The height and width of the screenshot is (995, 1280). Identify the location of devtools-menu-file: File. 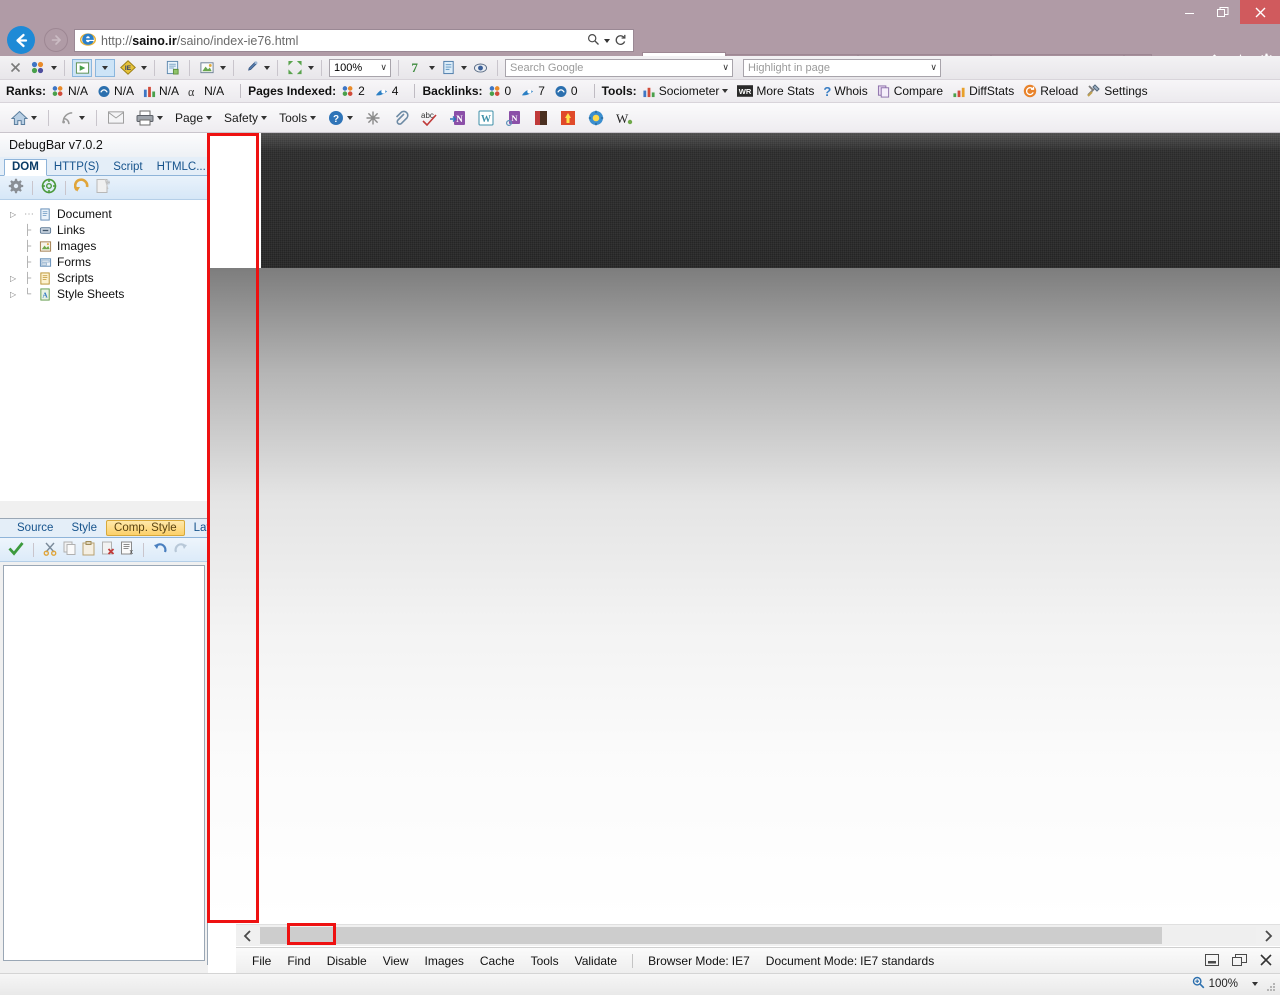
(261, 961).